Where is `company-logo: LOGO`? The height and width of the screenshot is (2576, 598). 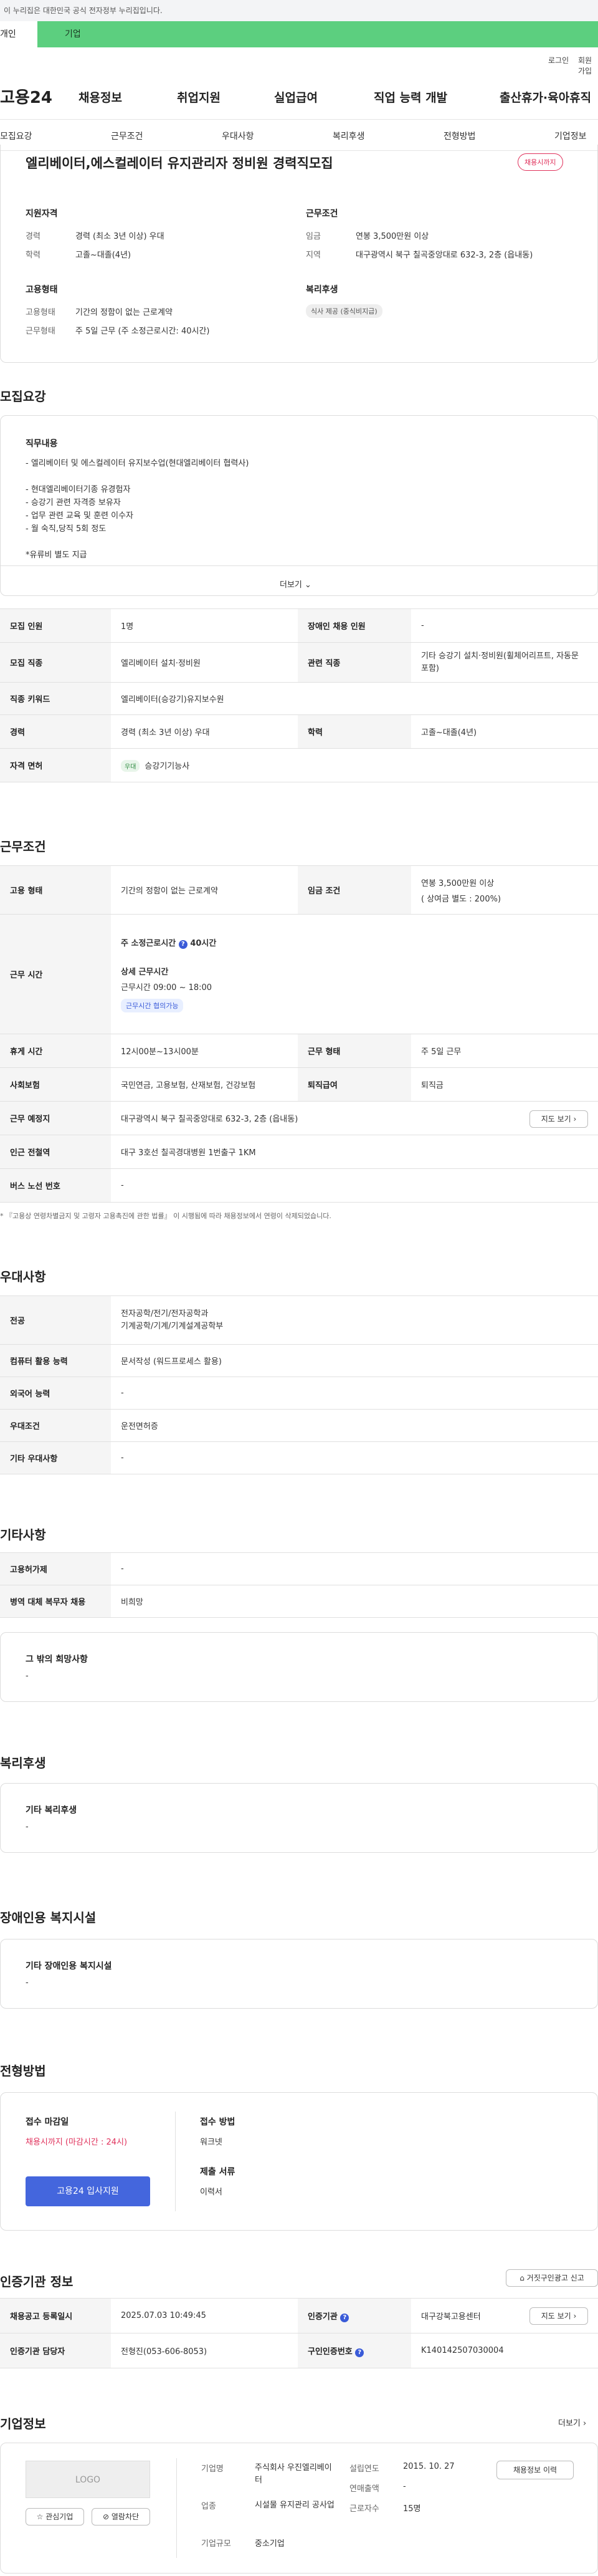 company-logo: LOGO is located at coordinates (88, 2479).